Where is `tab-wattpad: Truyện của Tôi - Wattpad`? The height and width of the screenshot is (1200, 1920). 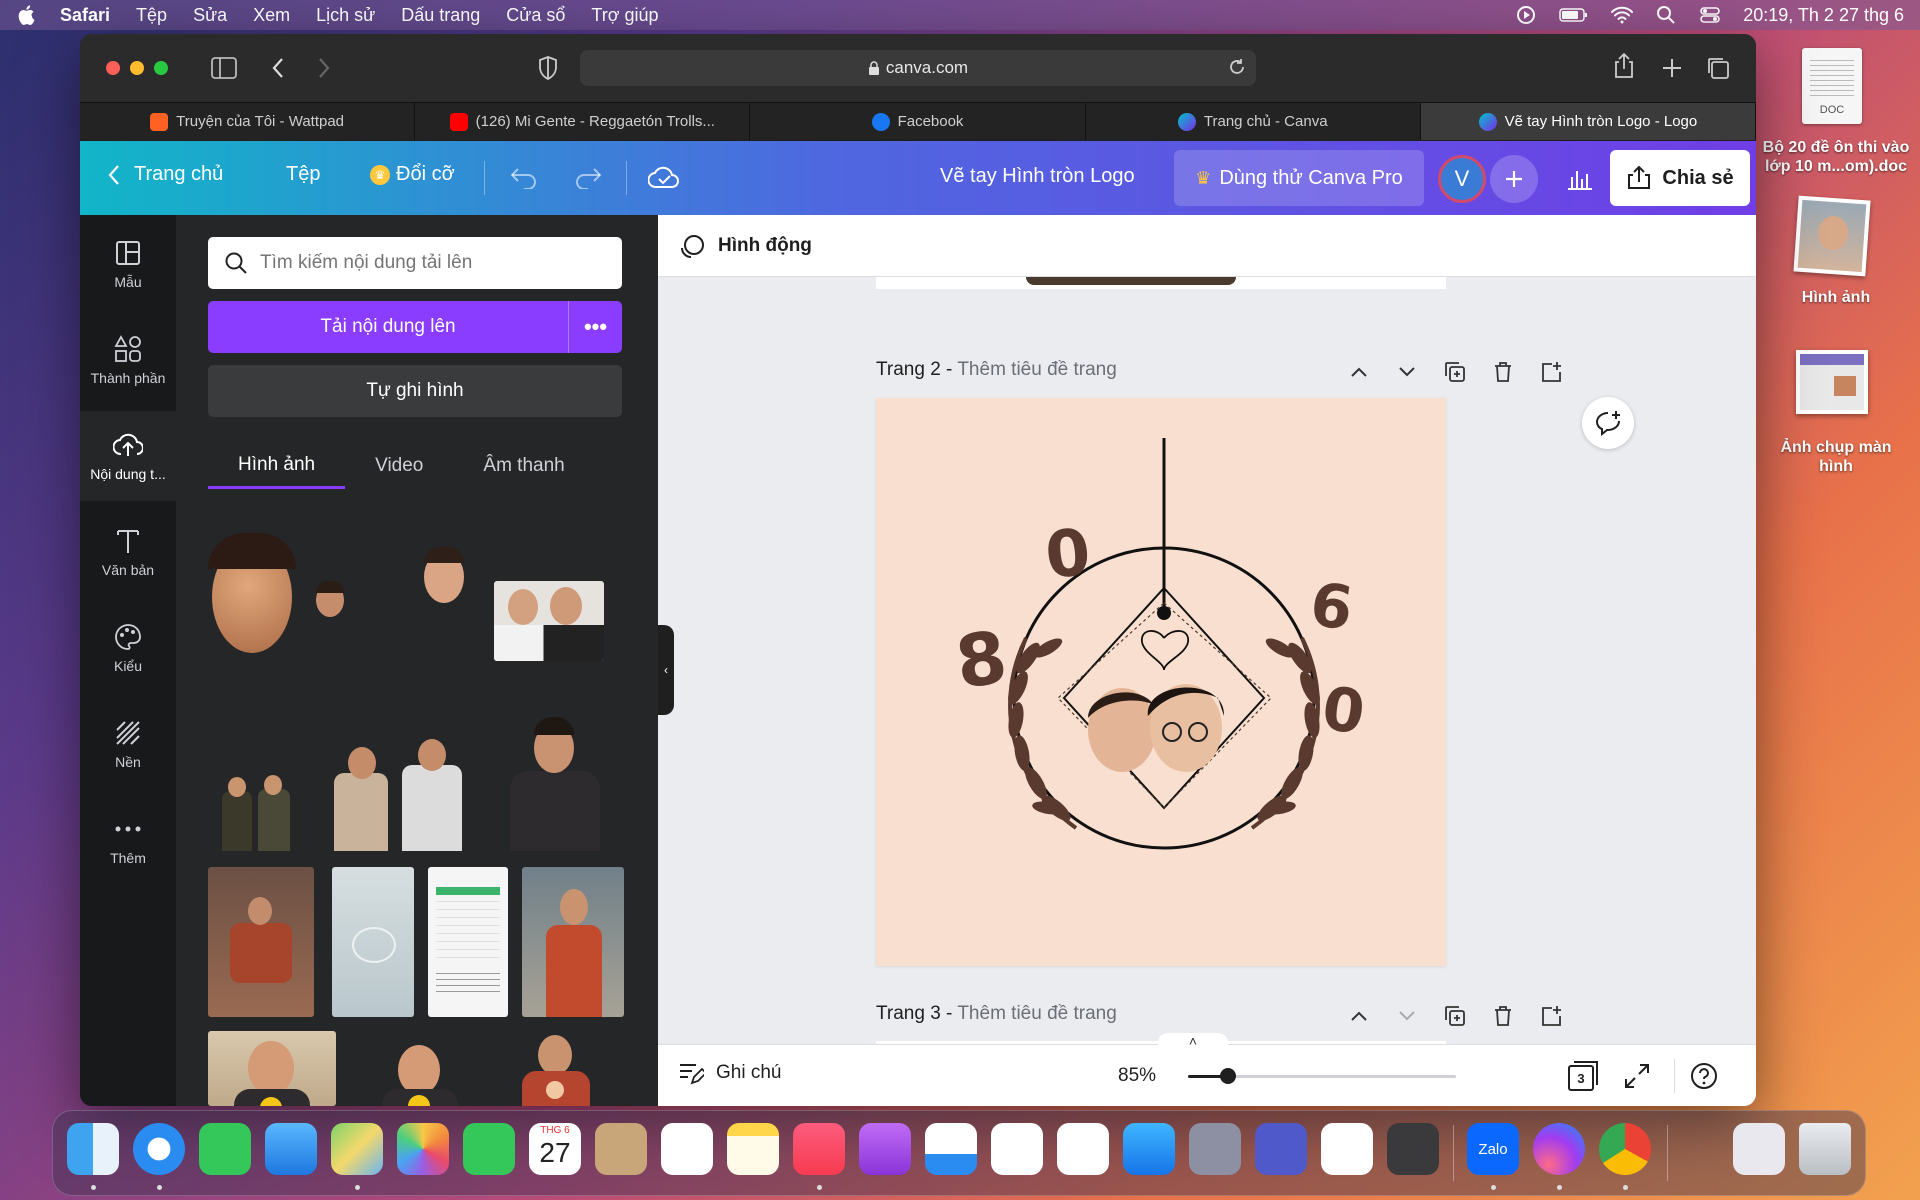 tab-wattpad: Truyện của Tôi - Wattpad is located at coordinates (248, 121).